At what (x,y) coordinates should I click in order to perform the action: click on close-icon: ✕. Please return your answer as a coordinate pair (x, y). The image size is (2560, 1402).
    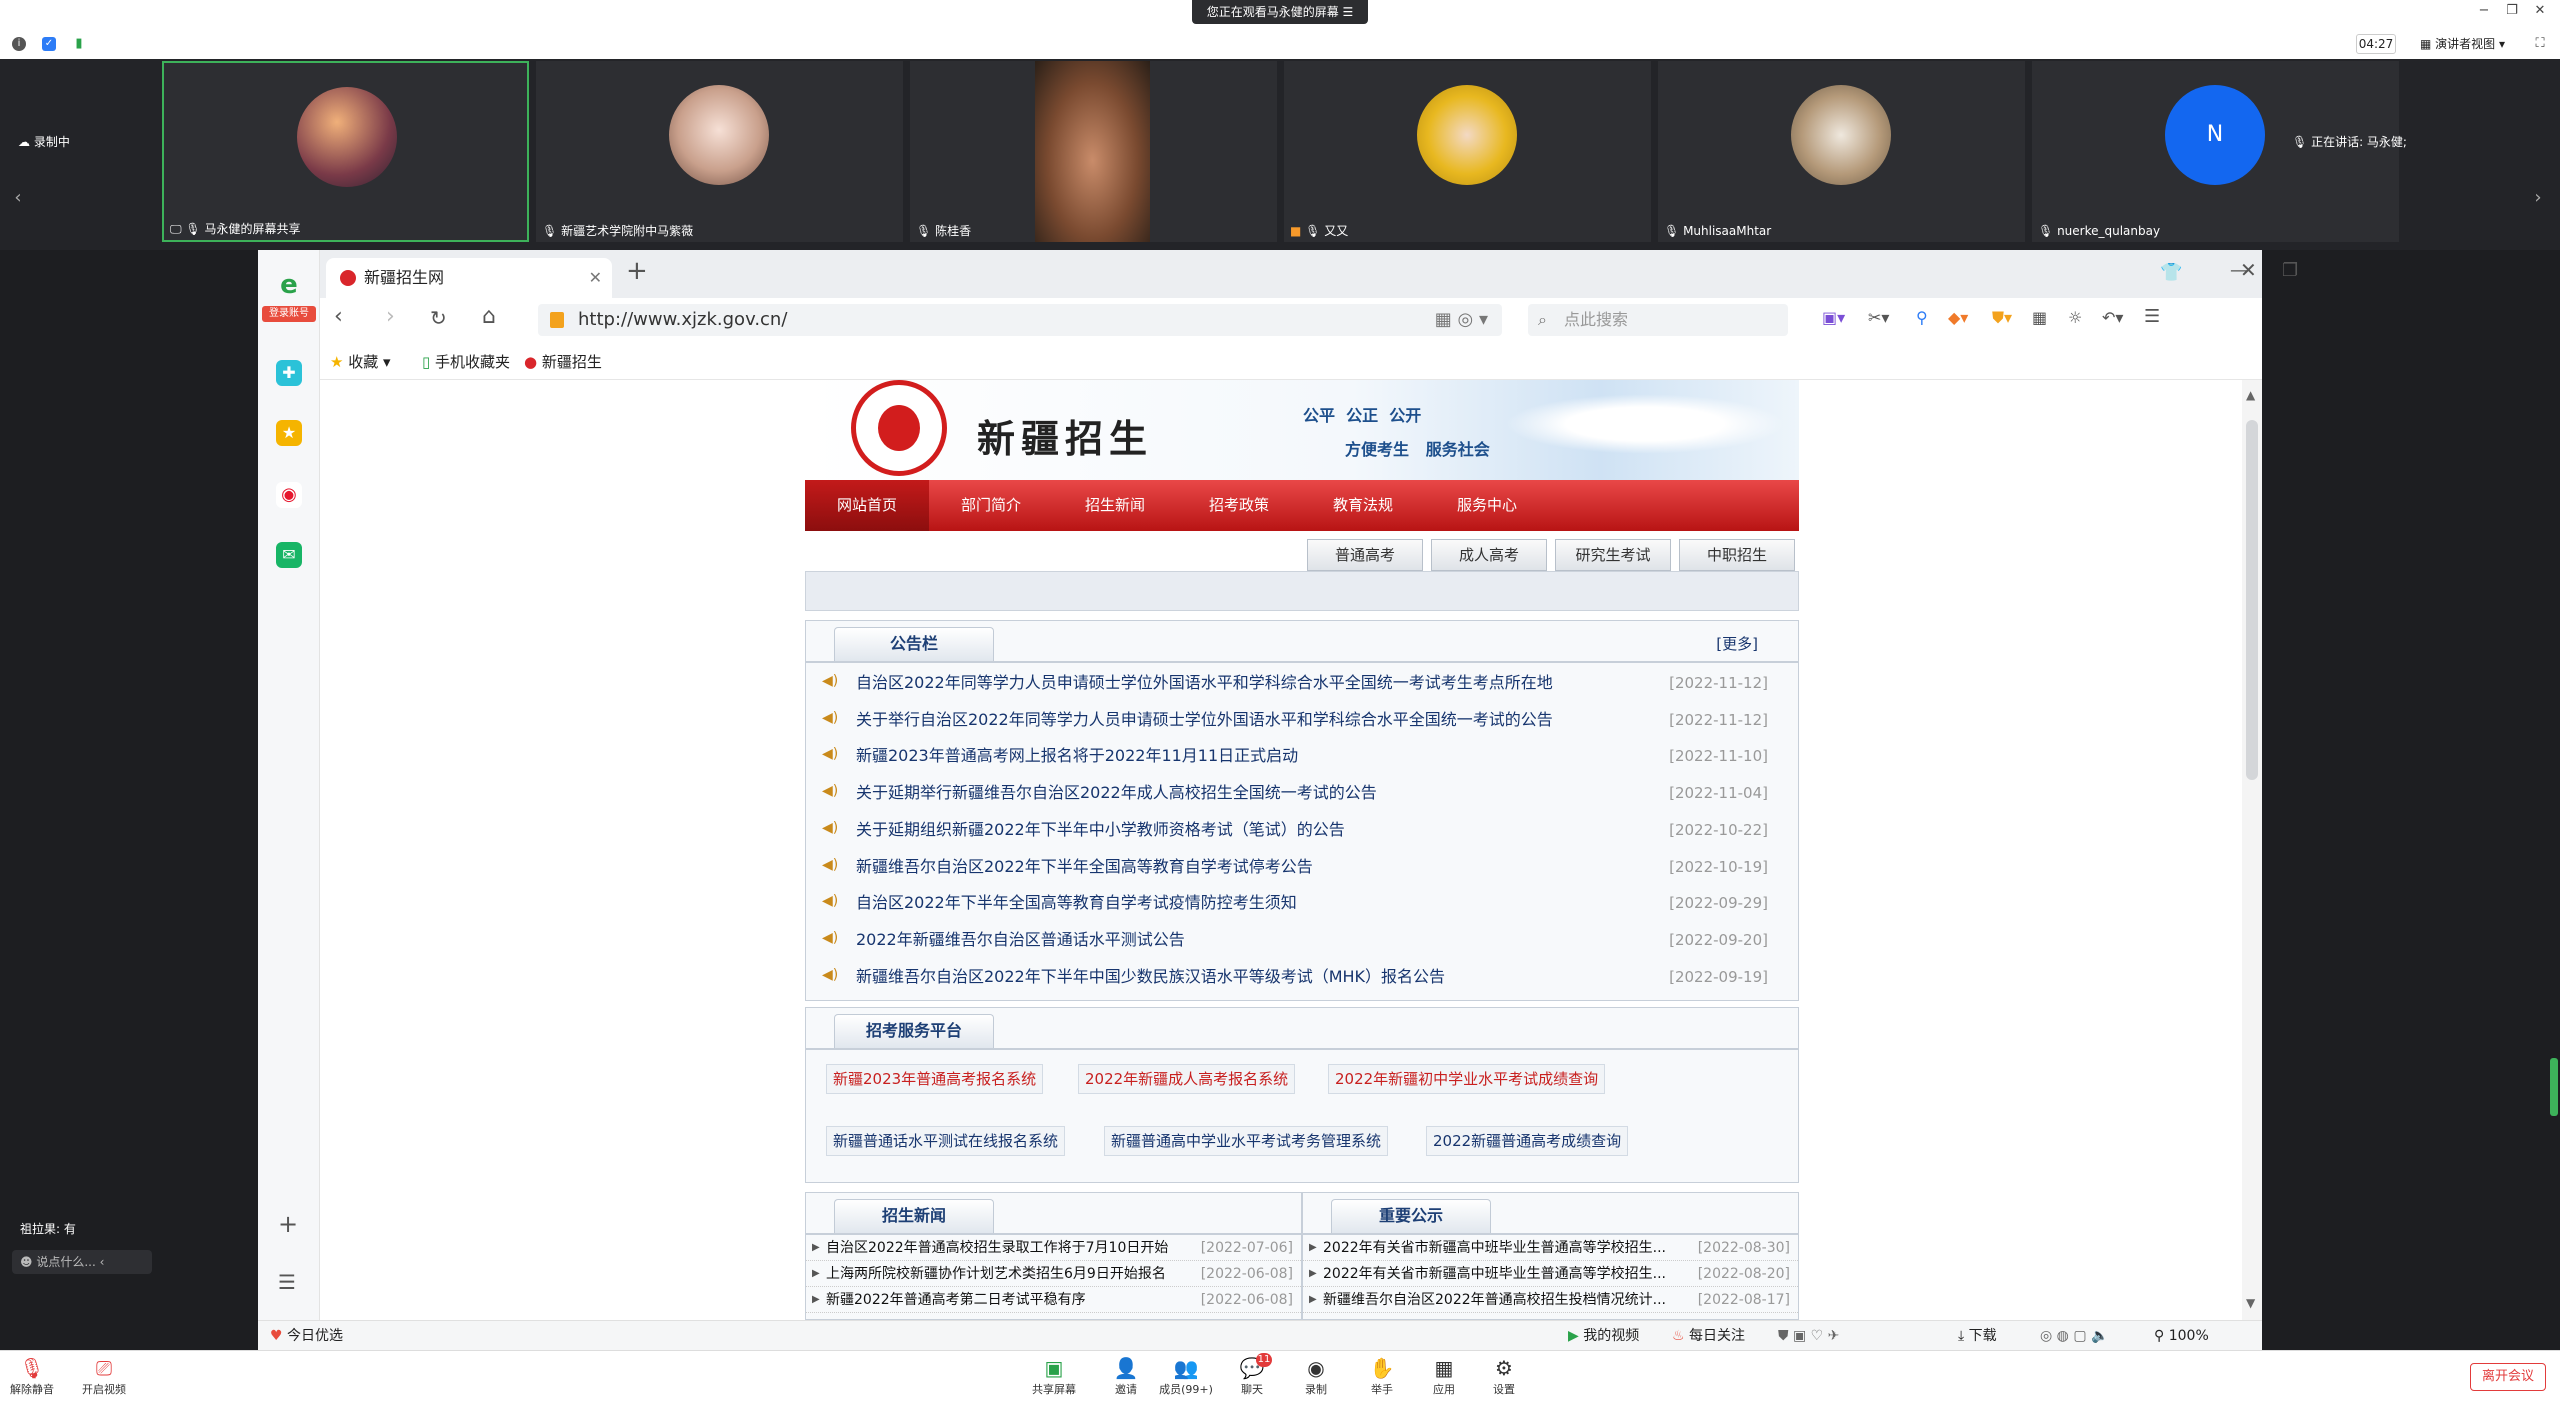
    Looking at the image, I should click on (2540, 11).